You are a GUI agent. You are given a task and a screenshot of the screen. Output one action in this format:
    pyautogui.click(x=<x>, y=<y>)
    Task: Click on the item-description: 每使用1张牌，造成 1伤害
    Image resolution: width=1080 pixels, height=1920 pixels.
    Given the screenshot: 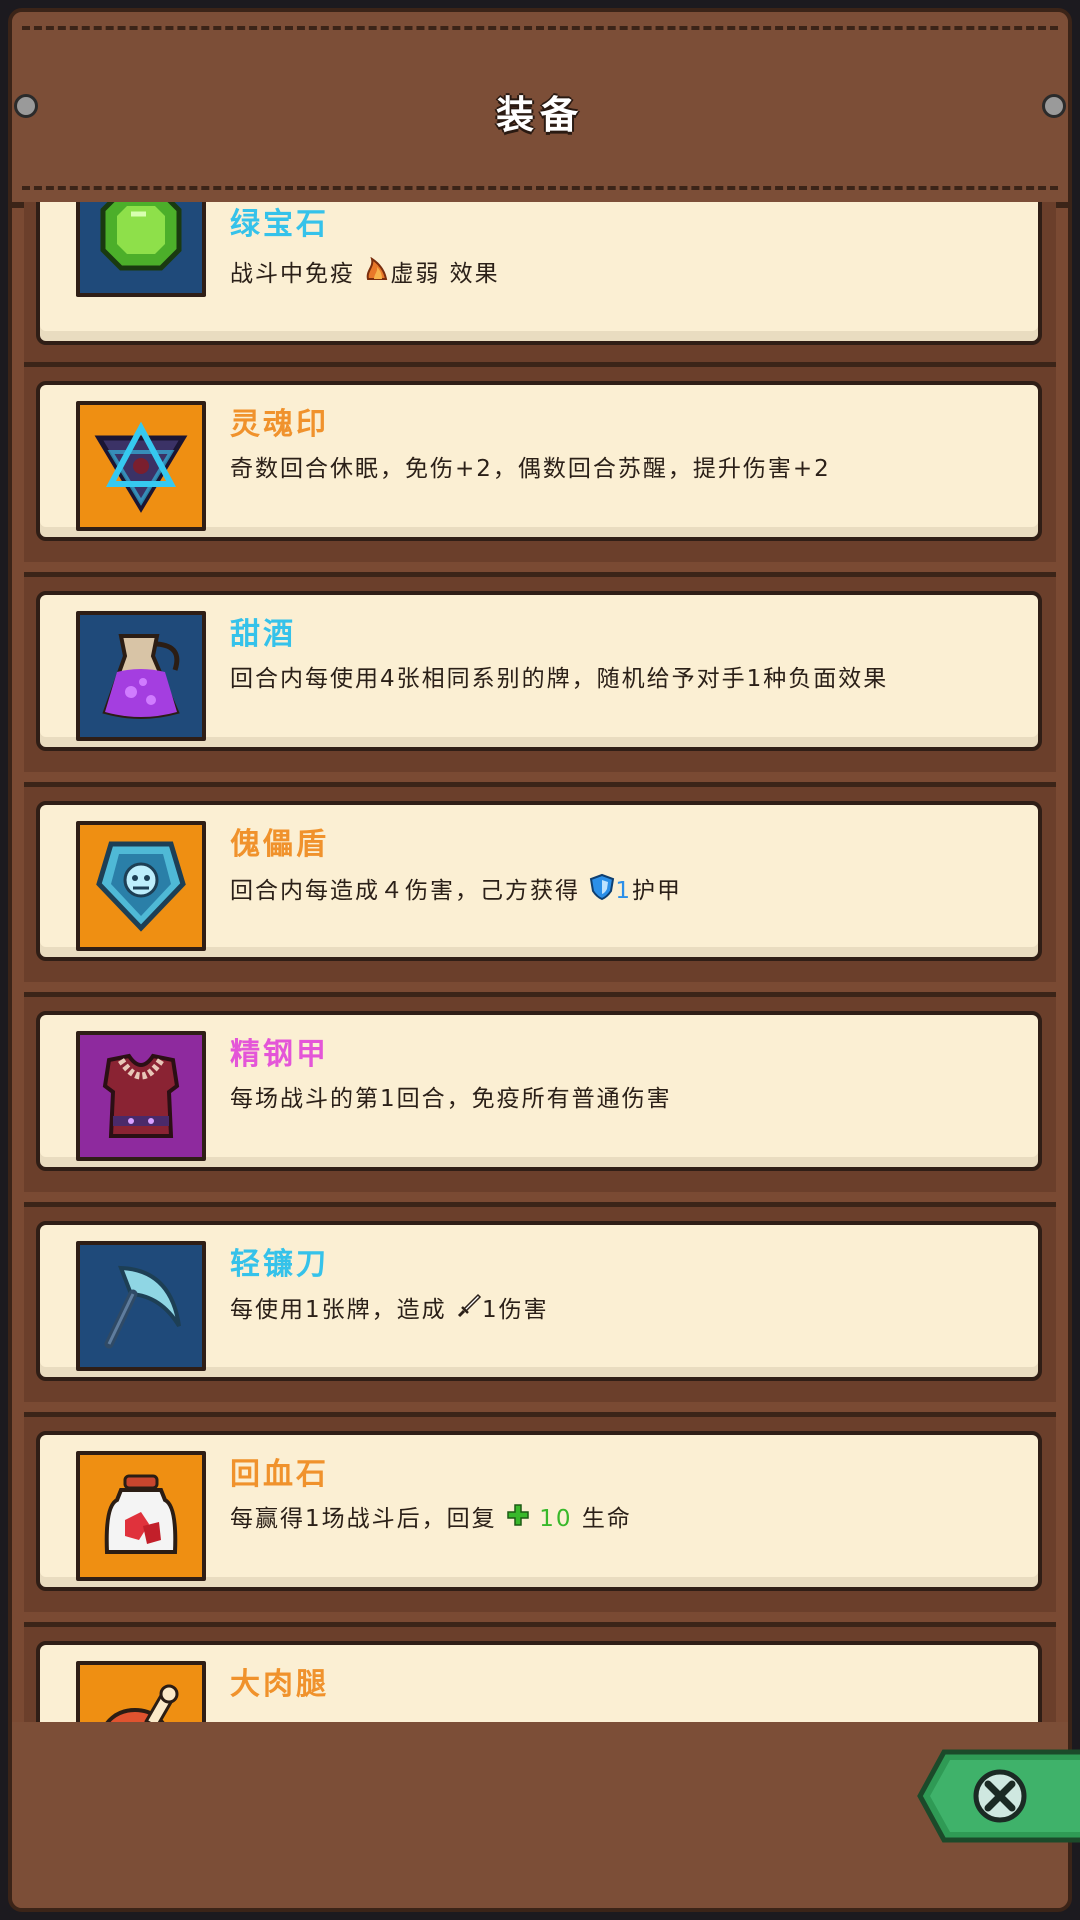 What is the action you would take?
    pyautogui.click(x=580, y=1310)
    